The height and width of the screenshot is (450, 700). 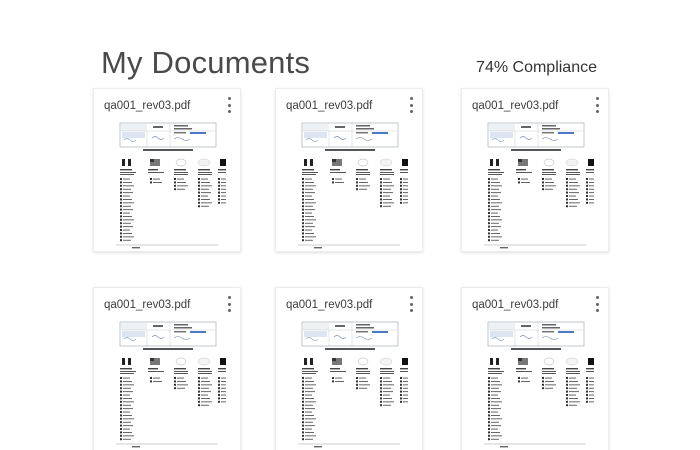 What do you see at coordinates (206, 62) in the screenshot?
I see `page-title: My Documents` at bounding box center [206, 62].